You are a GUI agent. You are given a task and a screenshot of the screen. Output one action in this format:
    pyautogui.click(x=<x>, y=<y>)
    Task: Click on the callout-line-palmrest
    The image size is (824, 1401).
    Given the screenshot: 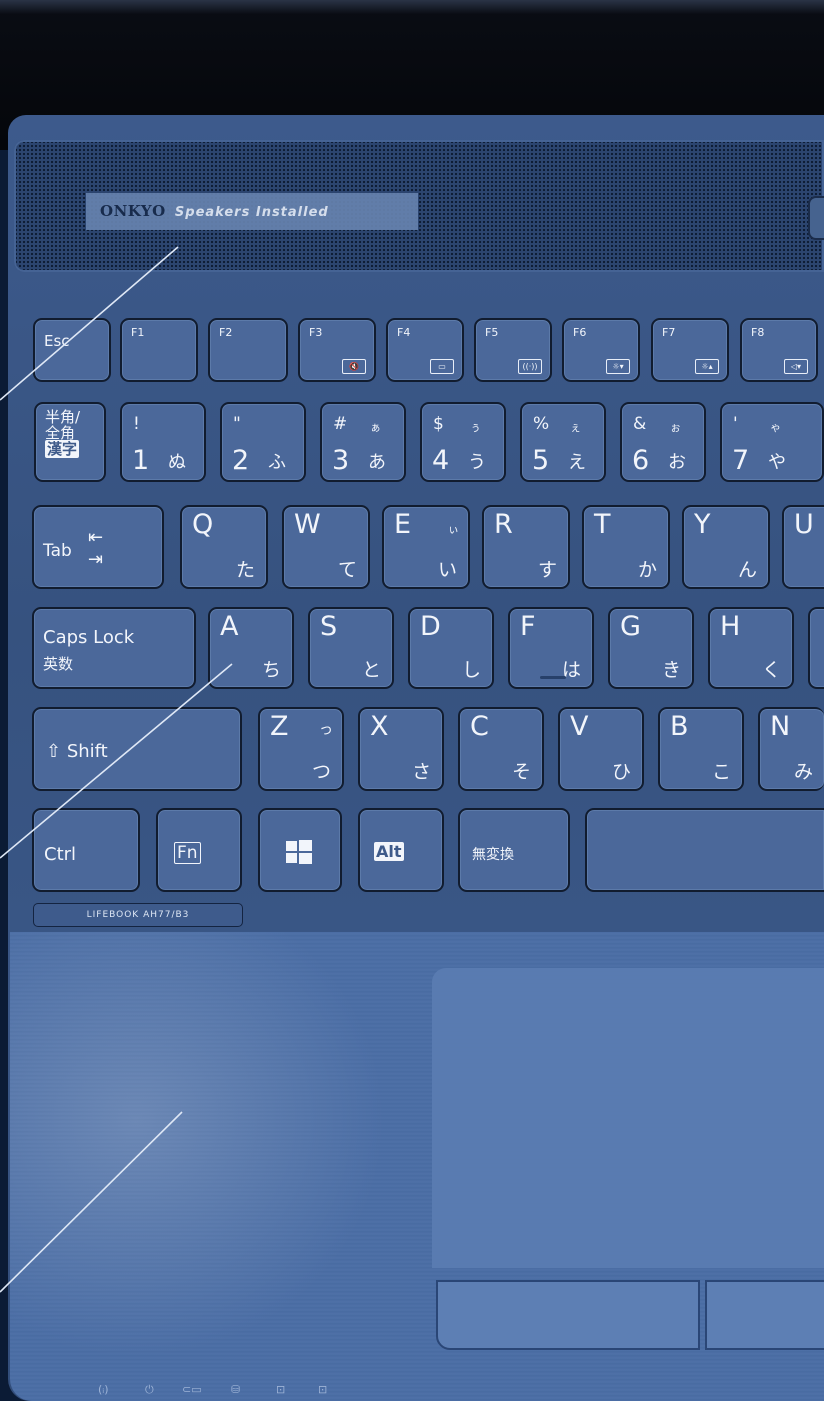 What is the action you would take?
    pyautogui.click(x=91, y=1202)
    